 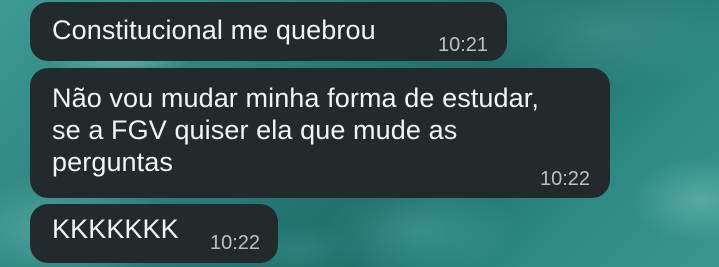 I want to click on message-bubble: KKKKKKK 10:22, so click(x=154, y=233).